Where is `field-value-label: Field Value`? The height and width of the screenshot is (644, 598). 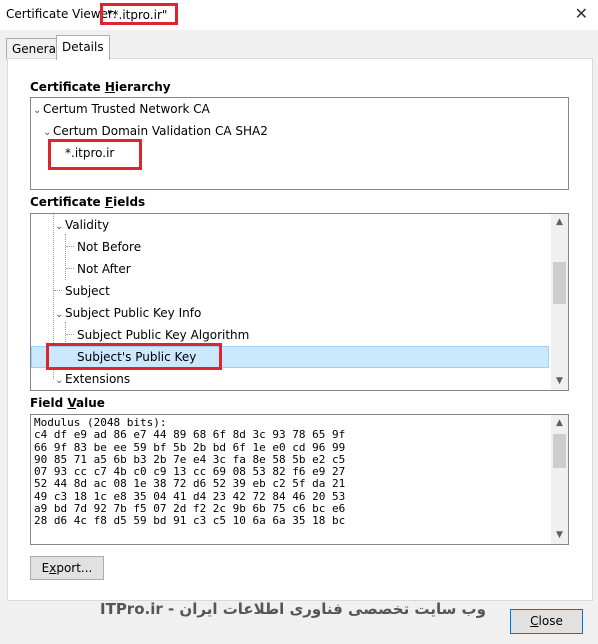 field-value-label: Field Value is located at coordinates (67, 403).